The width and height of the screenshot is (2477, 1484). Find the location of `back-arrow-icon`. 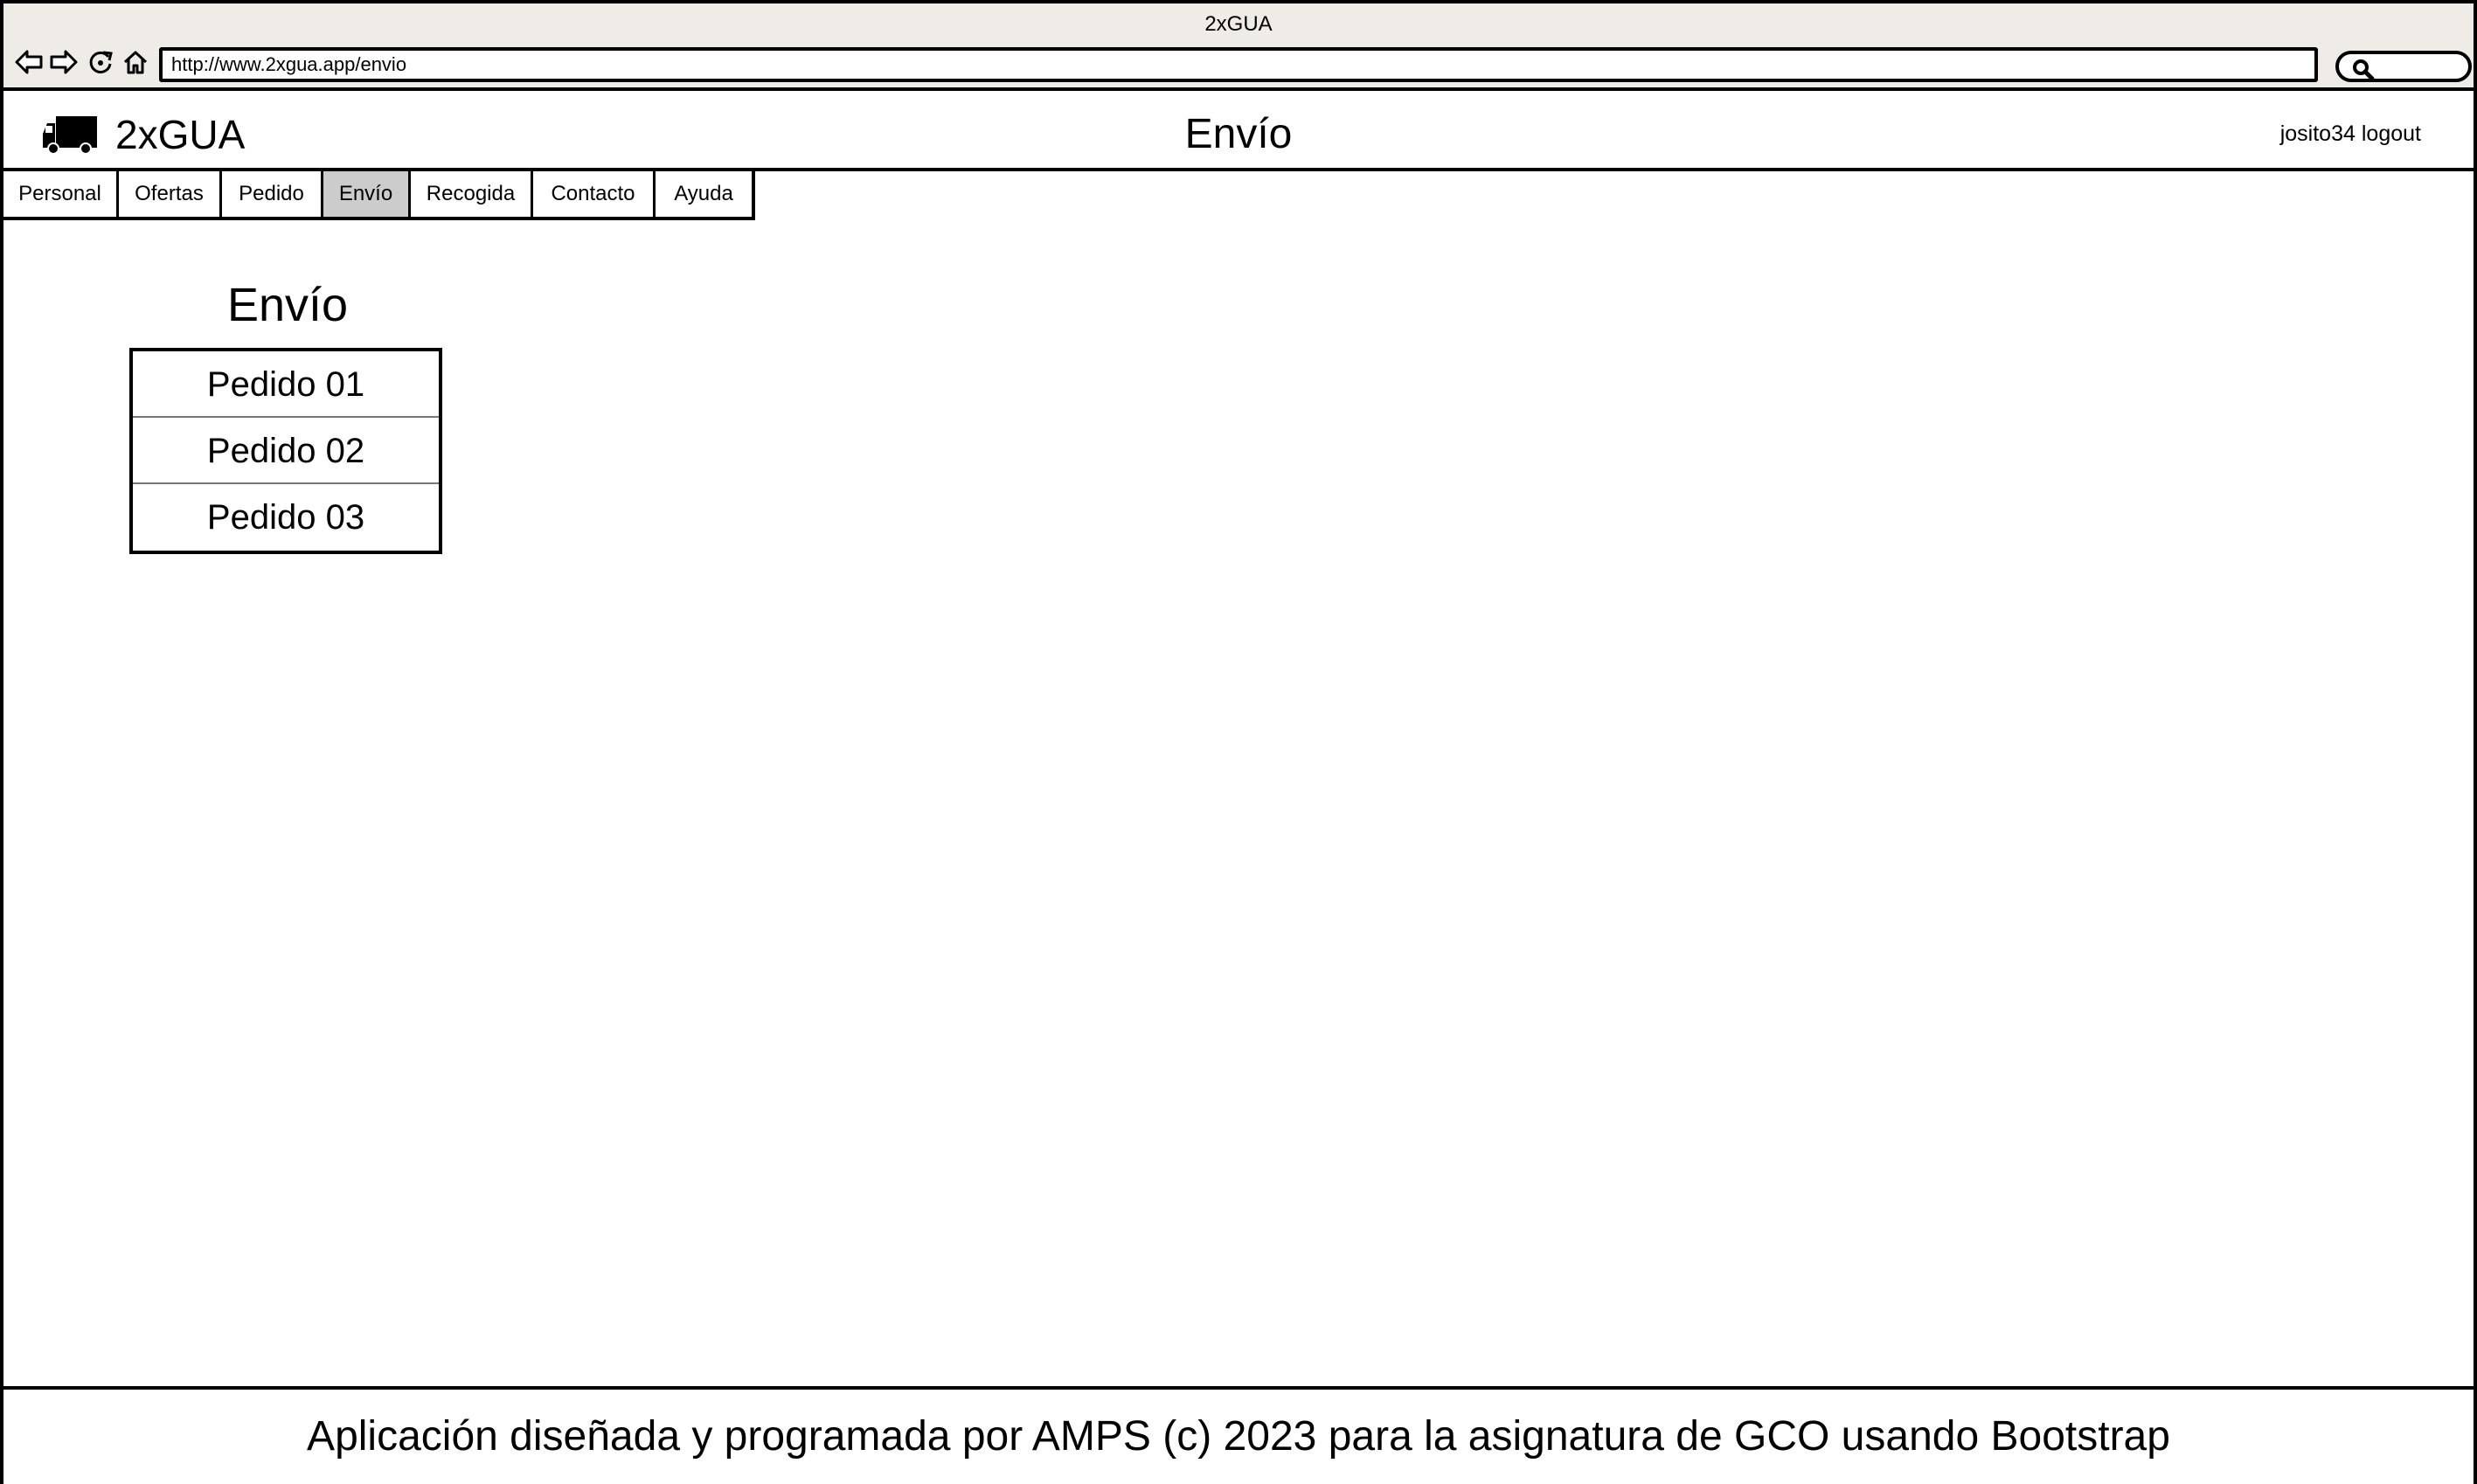

back-arrow-icon is located at coordinates (29, 62).